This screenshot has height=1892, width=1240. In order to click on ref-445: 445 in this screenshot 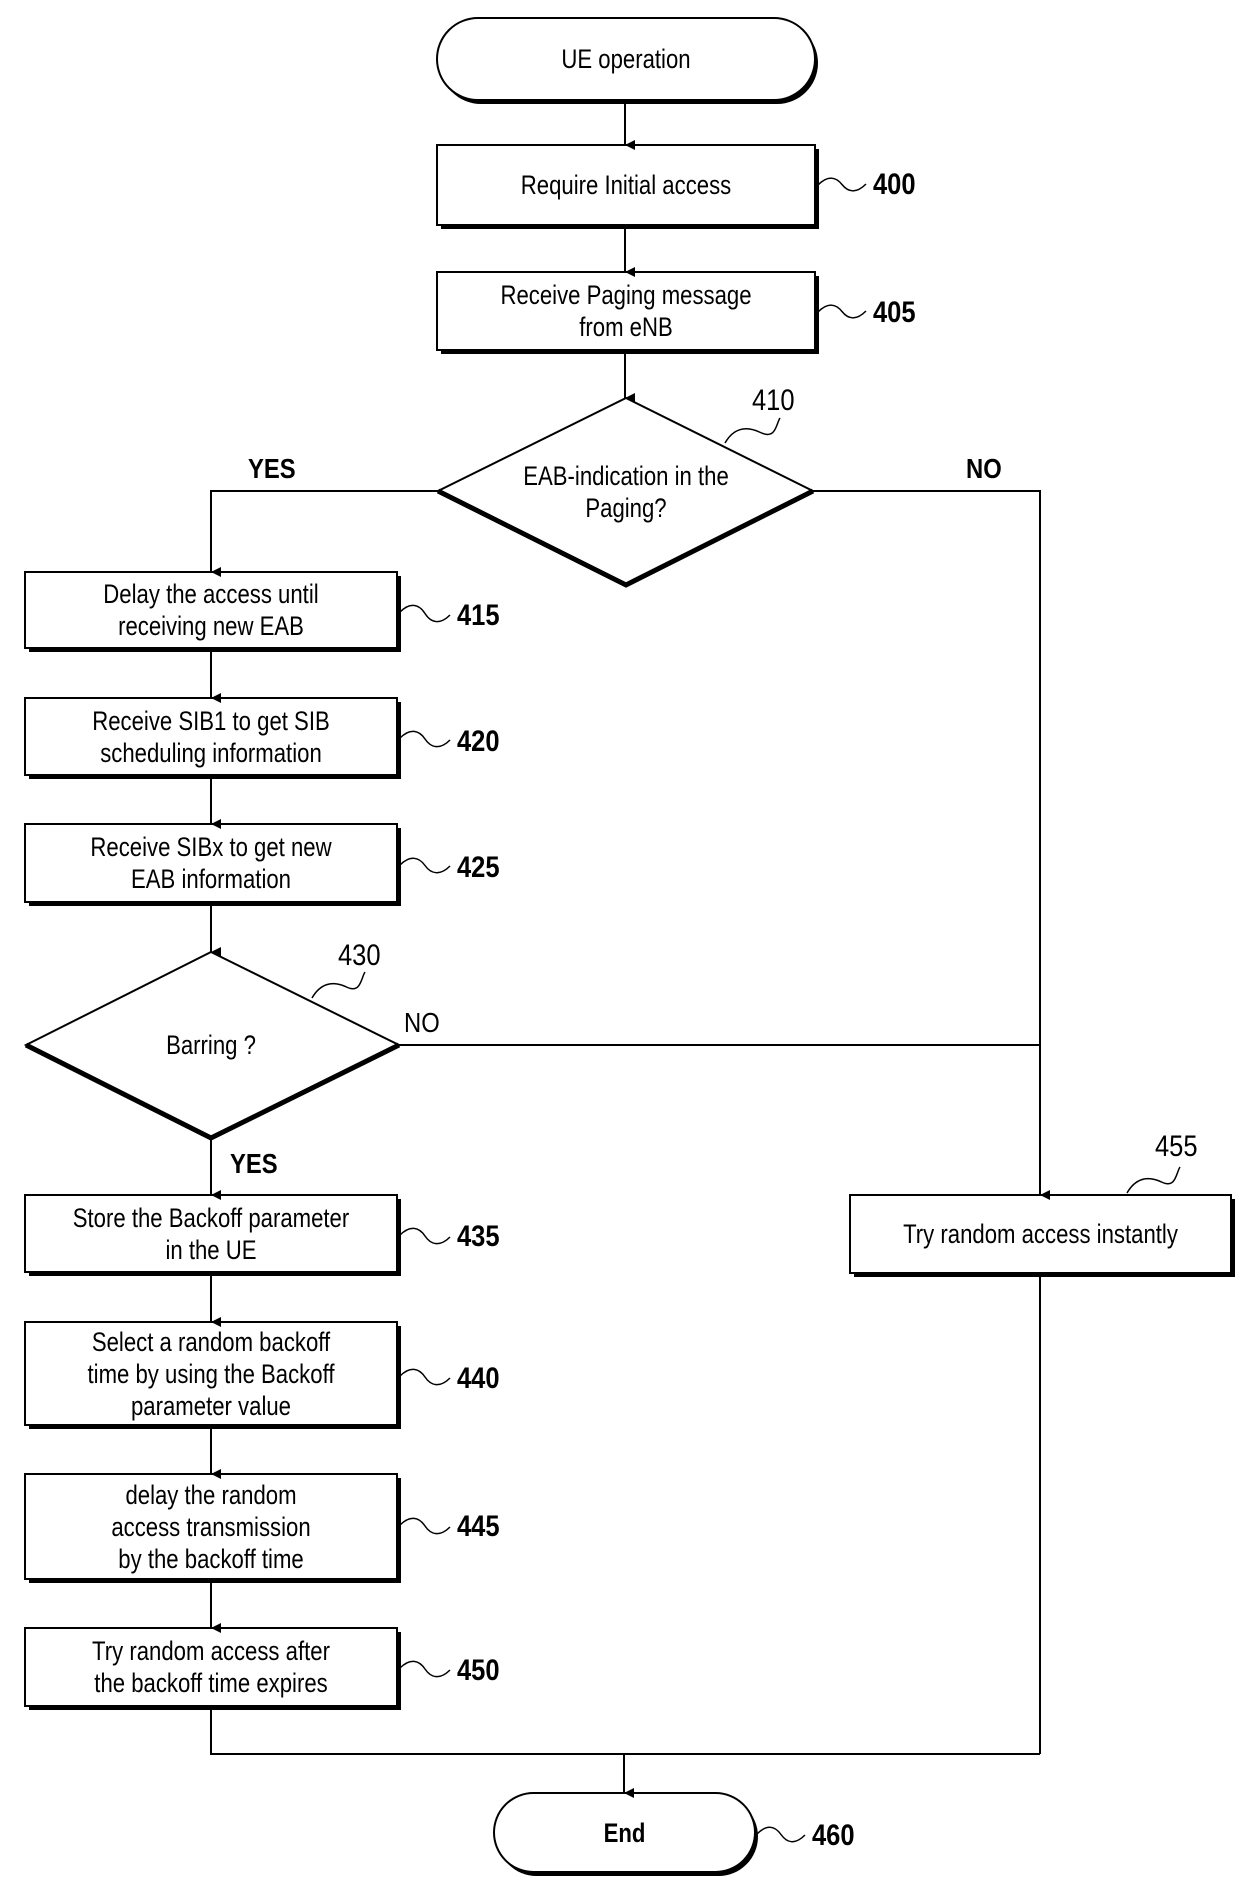, I will do `click(478, 1526)`.